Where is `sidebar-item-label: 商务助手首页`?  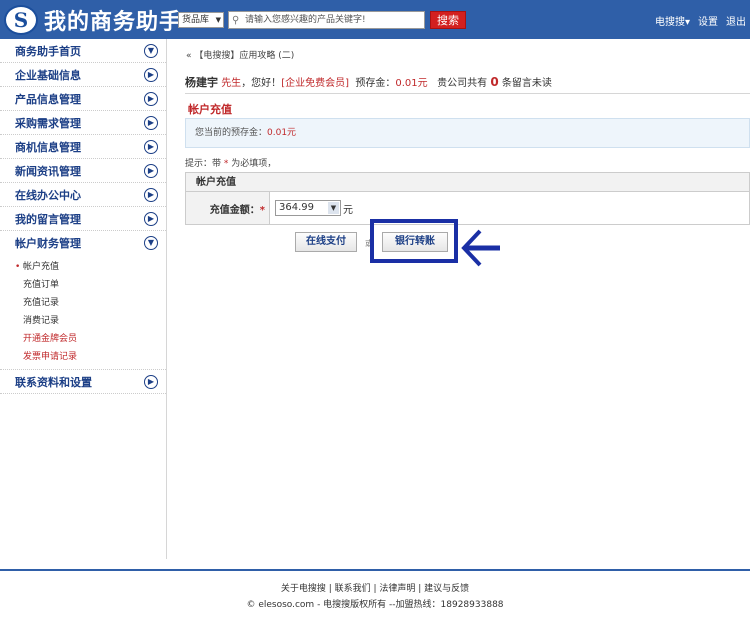 sidebar-item-label: 商务助手首页 is located at coordinates (48, 51).